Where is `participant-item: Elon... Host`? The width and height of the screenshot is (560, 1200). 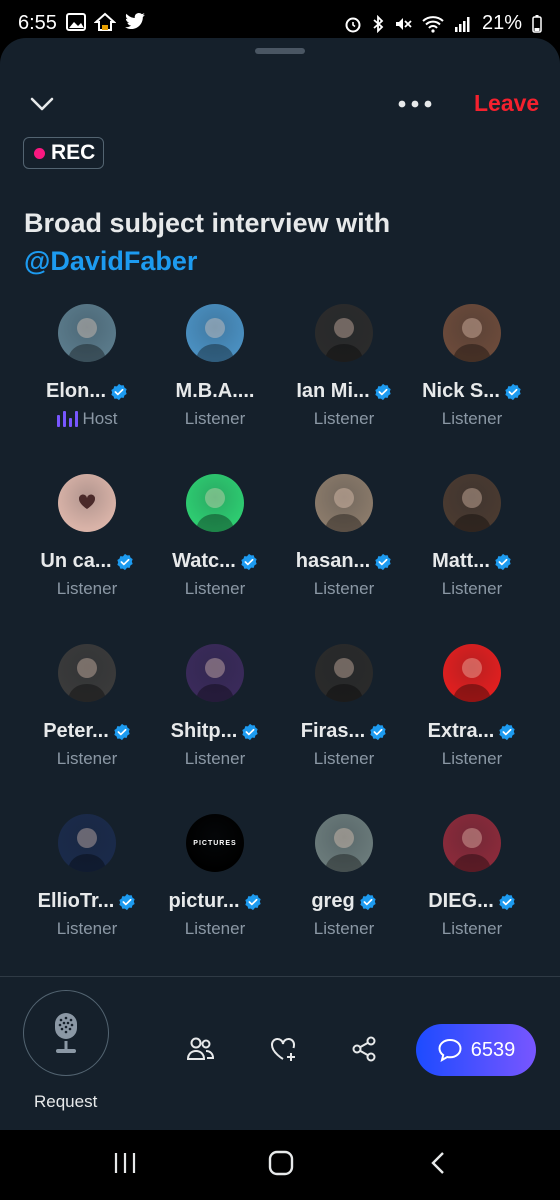 participant-item: Elon... Host is located at coordinates (87, 366).